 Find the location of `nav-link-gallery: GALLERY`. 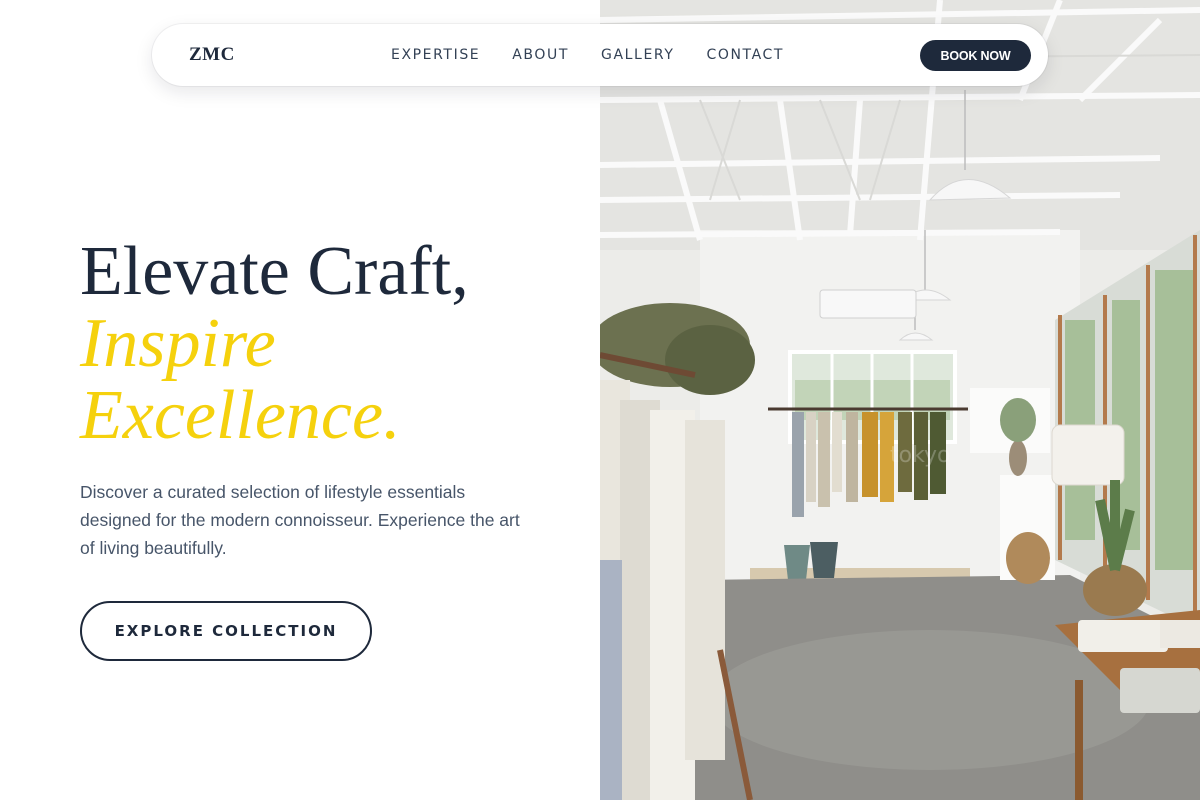

nav-link-gallery: GALLERY is located at coordinates (637, 55).